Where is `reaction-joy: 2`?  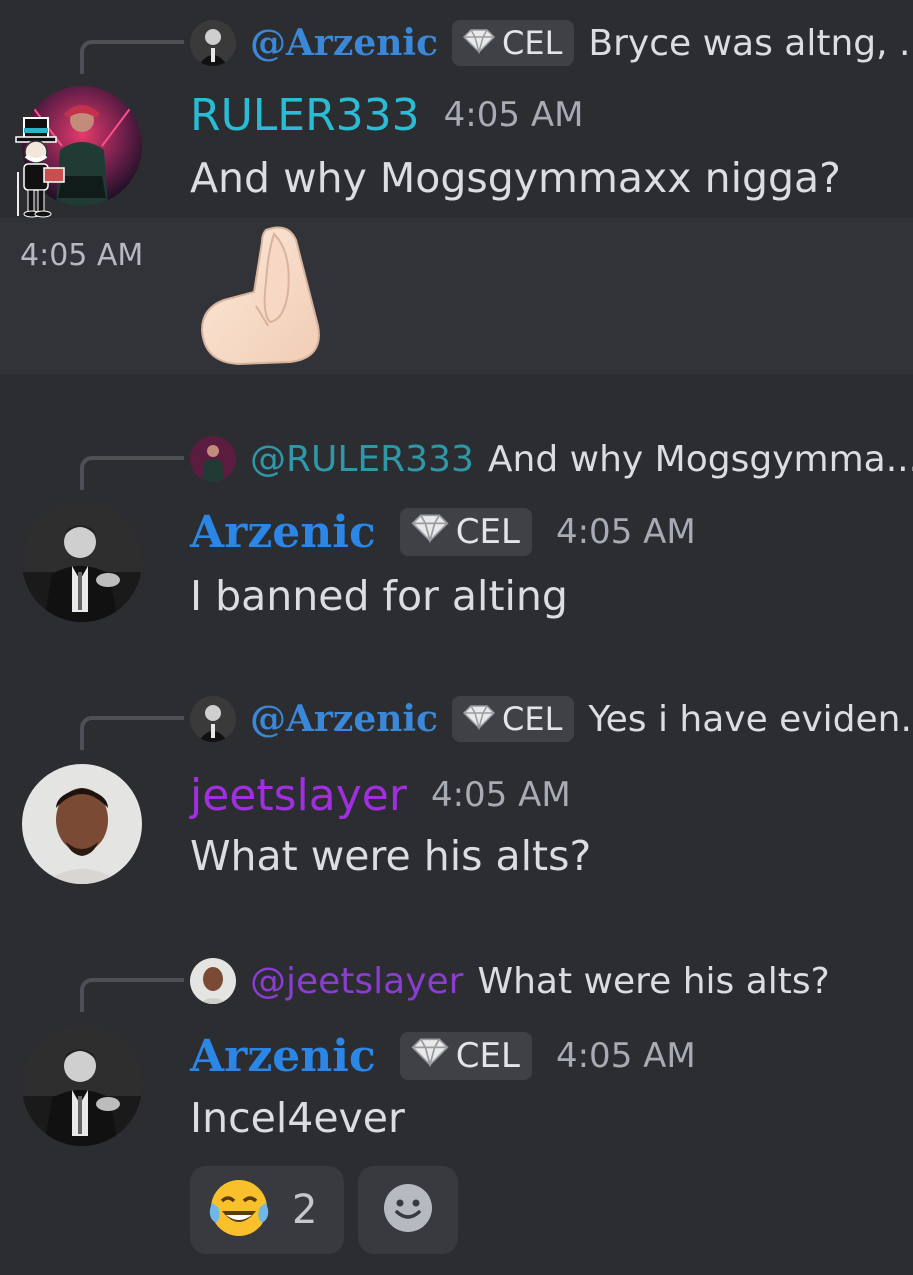 reaction-joy: 2 is located at coordinates (267, 1210).